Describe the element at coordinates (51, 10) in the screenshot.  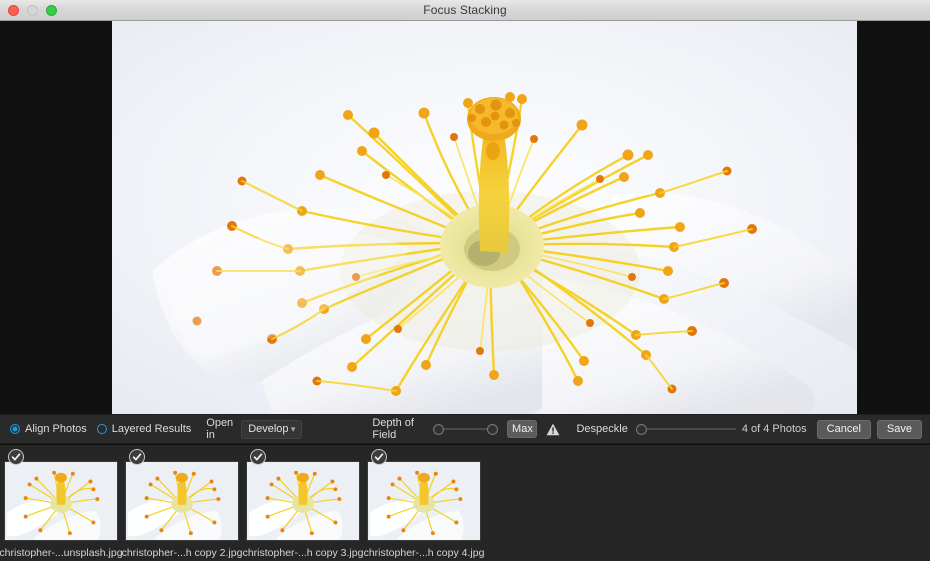
I see `zoom-button` at that location.